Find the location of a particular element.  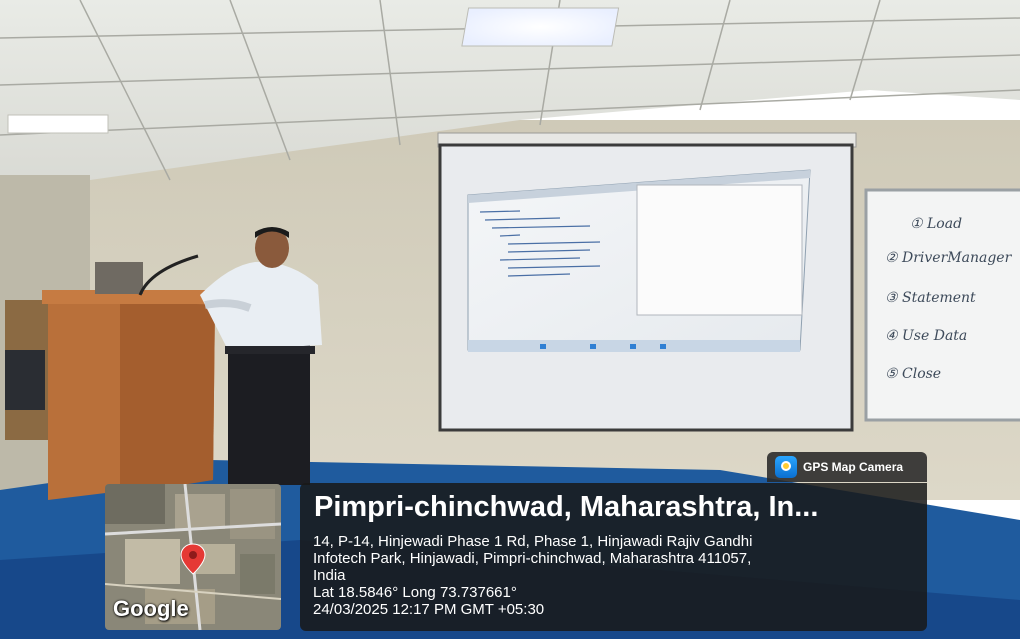

address-line-3: India is located at coordinates (329, 575).